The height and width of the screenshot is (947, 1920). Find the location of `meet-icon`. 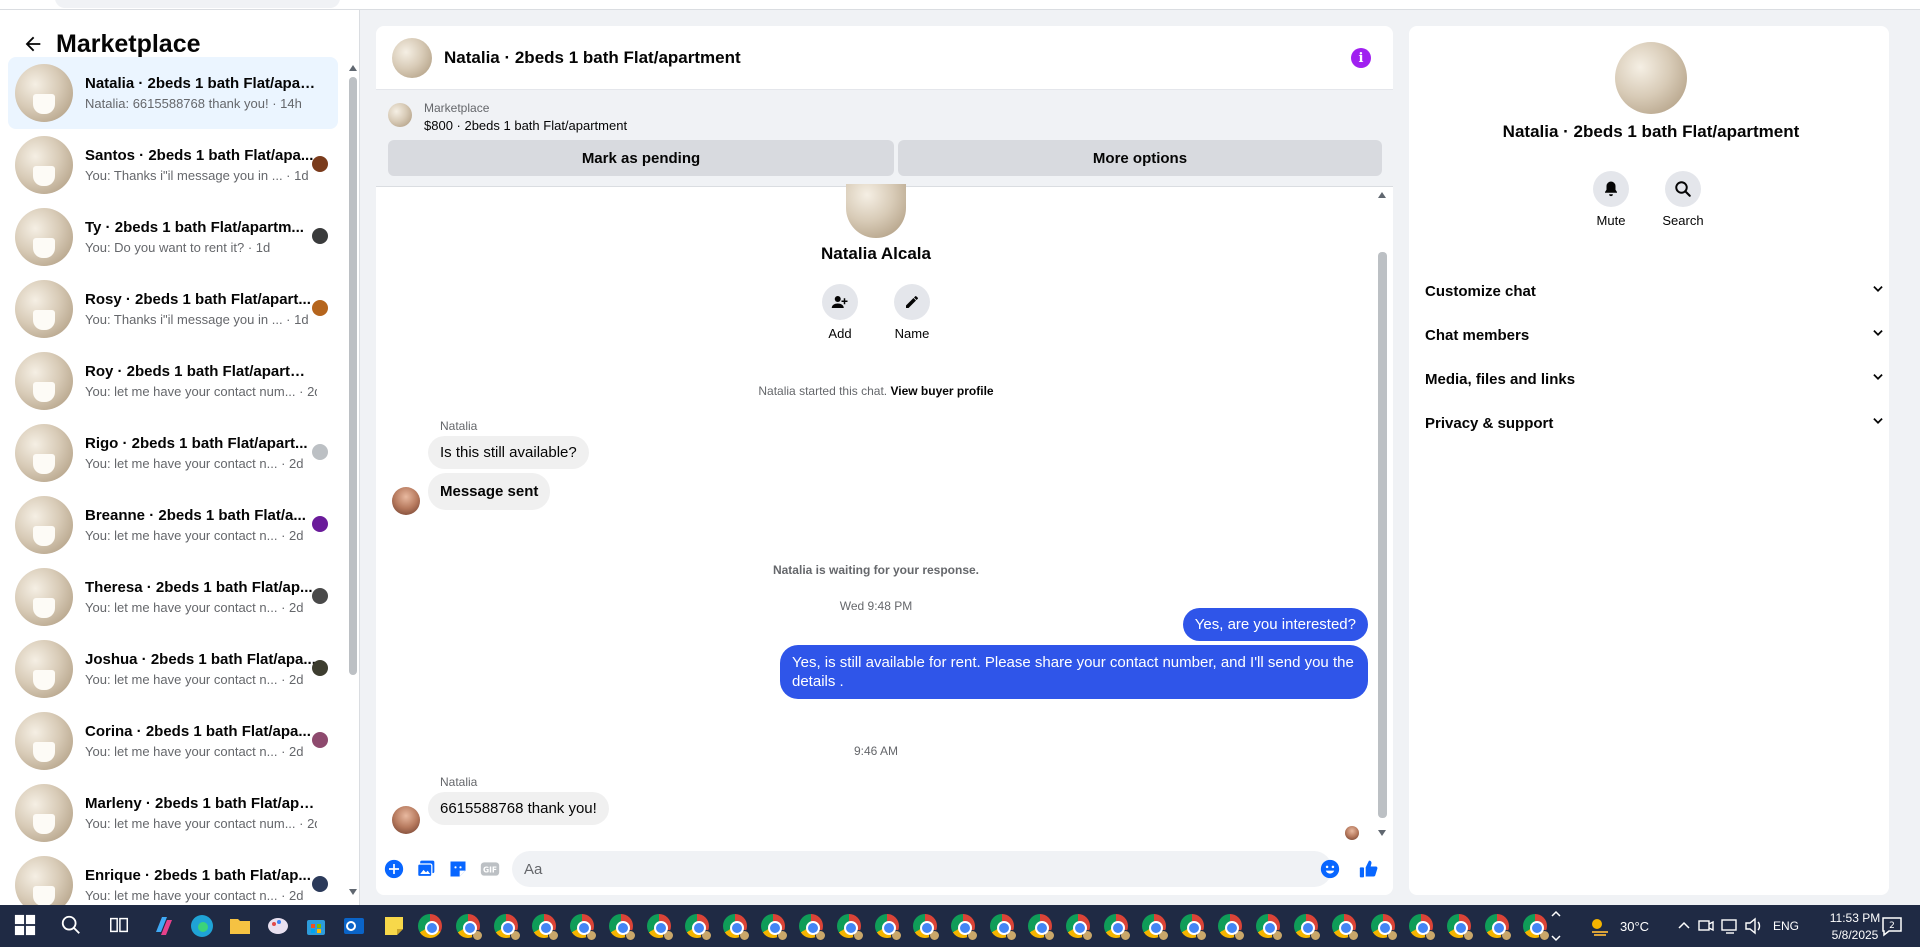

meet-icon is located at coordinates (1709, 926).